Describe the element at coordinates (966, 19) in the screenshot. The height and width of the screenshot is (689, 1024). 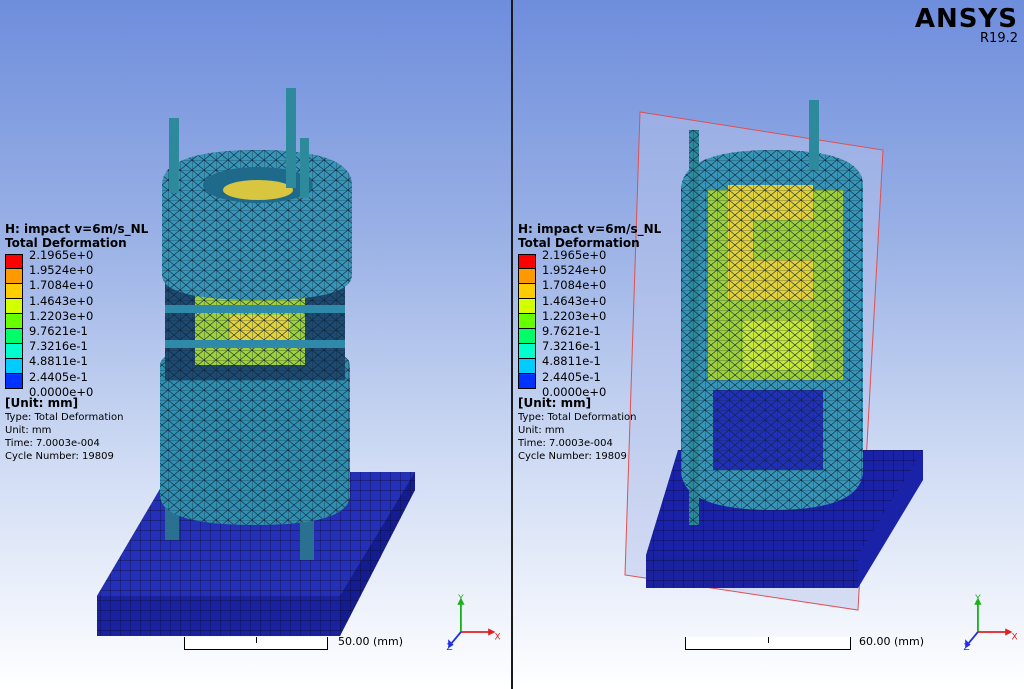
I see `brand-name: ANSYS` at that location.